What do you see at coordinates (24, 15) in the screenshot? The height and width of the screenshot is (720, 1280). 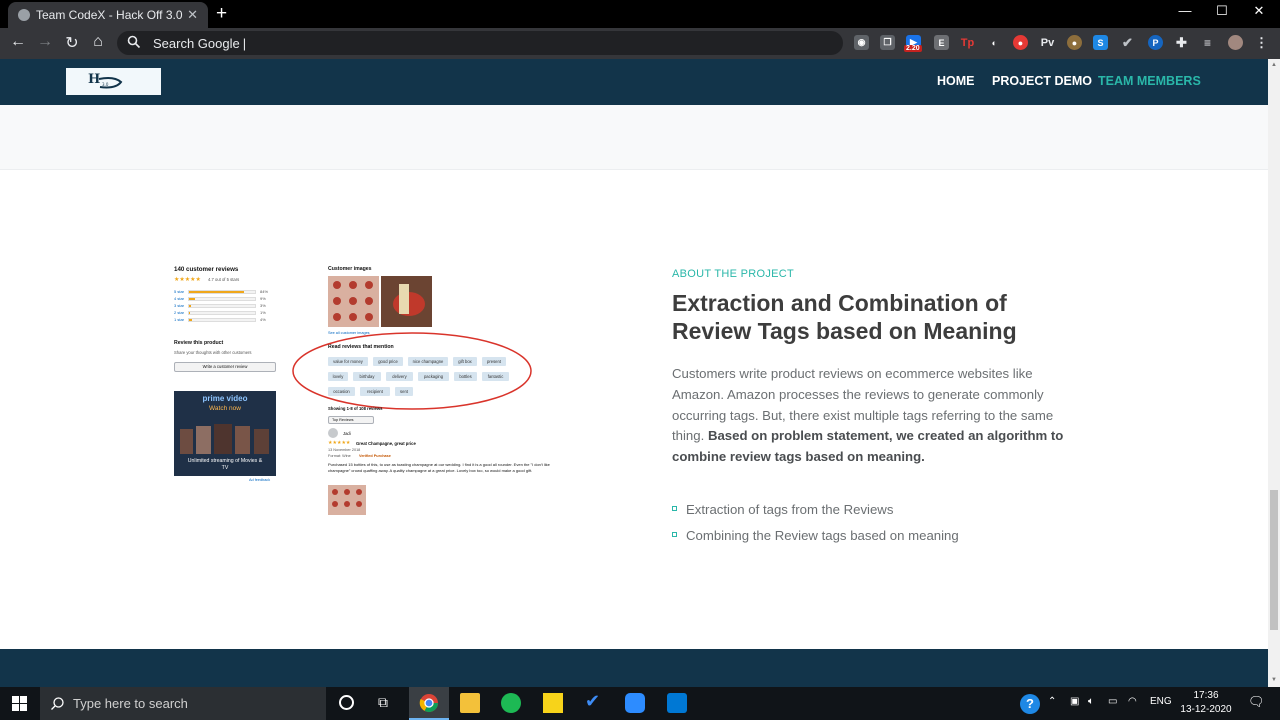 I see `favicon-icon` at bounding box center [24, 15].